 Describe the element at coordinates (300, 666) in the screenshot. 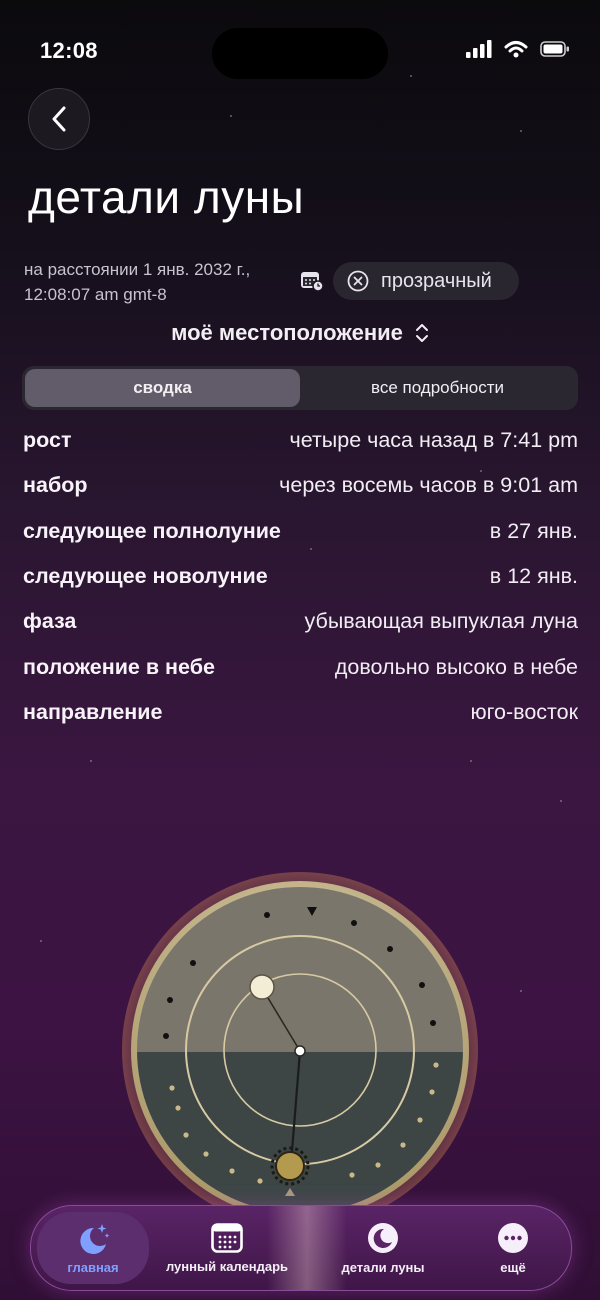

I see `info-row-sky-position: положение в небе довольно высоко в небе` at that location.